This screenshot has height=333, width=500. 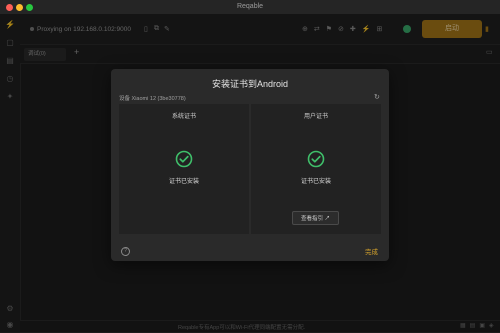 What do you see at coordinates (315, 182) in the screenshot?
I see `user-cert-state: 证书已安装` at bounding box center [315, 182].